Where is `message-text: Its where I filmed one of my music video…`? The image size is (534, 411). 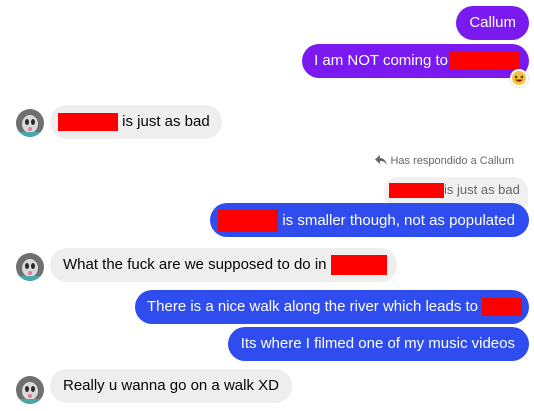 message-text: Its where I filmed one of my music video… is located at coordinates (377, 343).